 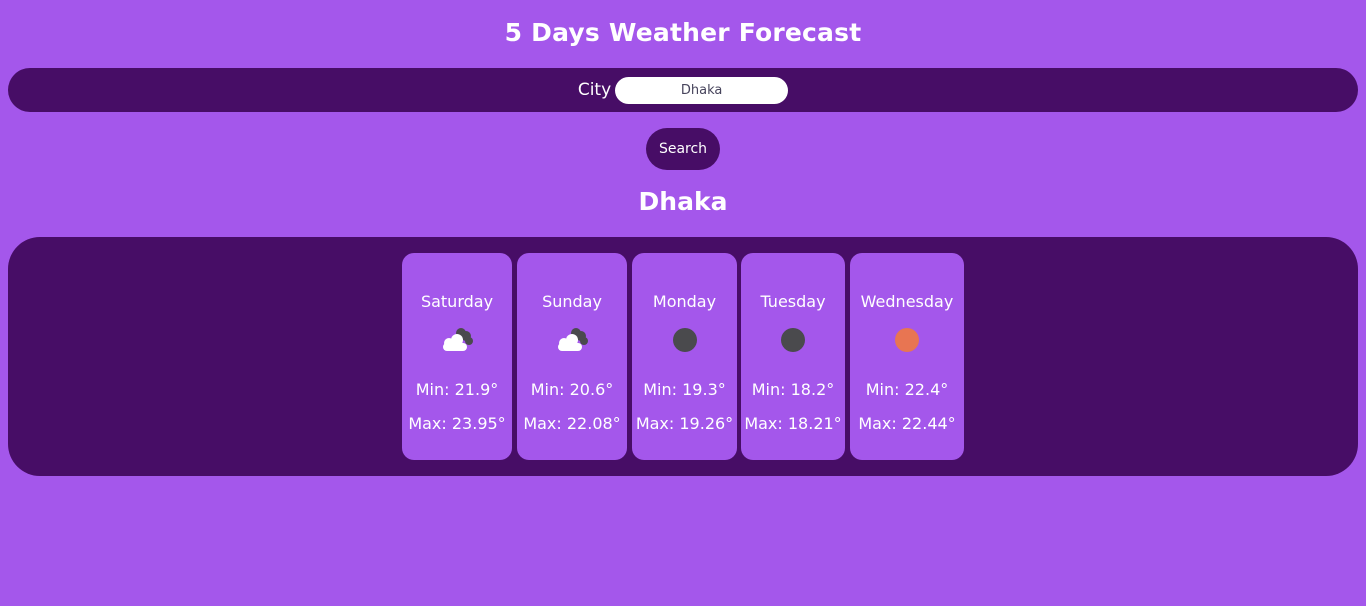 What do you see at coordinates (793, 356) in the screenshot?
I see `forecast-card-tuesday: Tuesday Min: 18.2° Max: 18.21°` at bounding box center [793, 356].